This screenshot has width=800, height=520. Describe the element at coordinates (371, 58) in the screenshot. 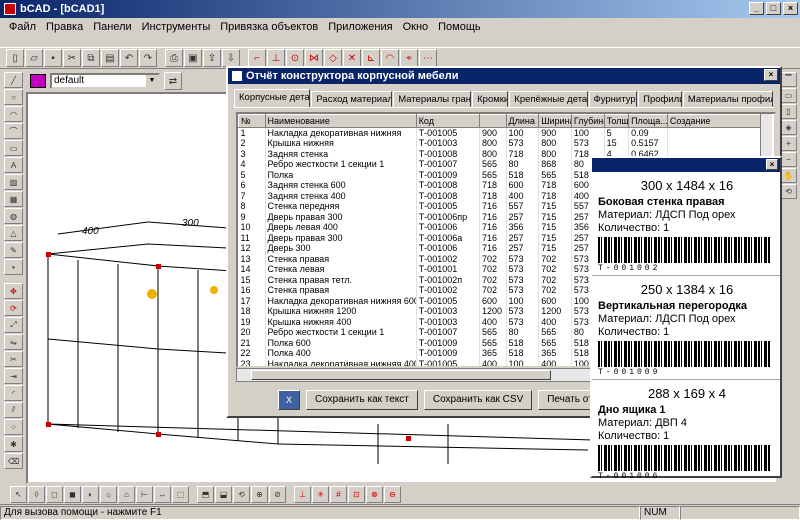

I see `snap-perp-icon: ⊾` at that location.